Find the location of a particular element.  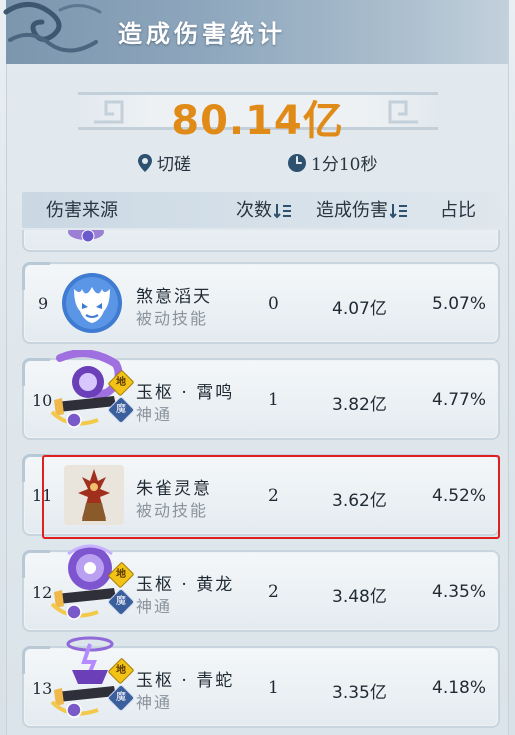

damage-value: 3.48亿 is located at coordinates (359, 597).